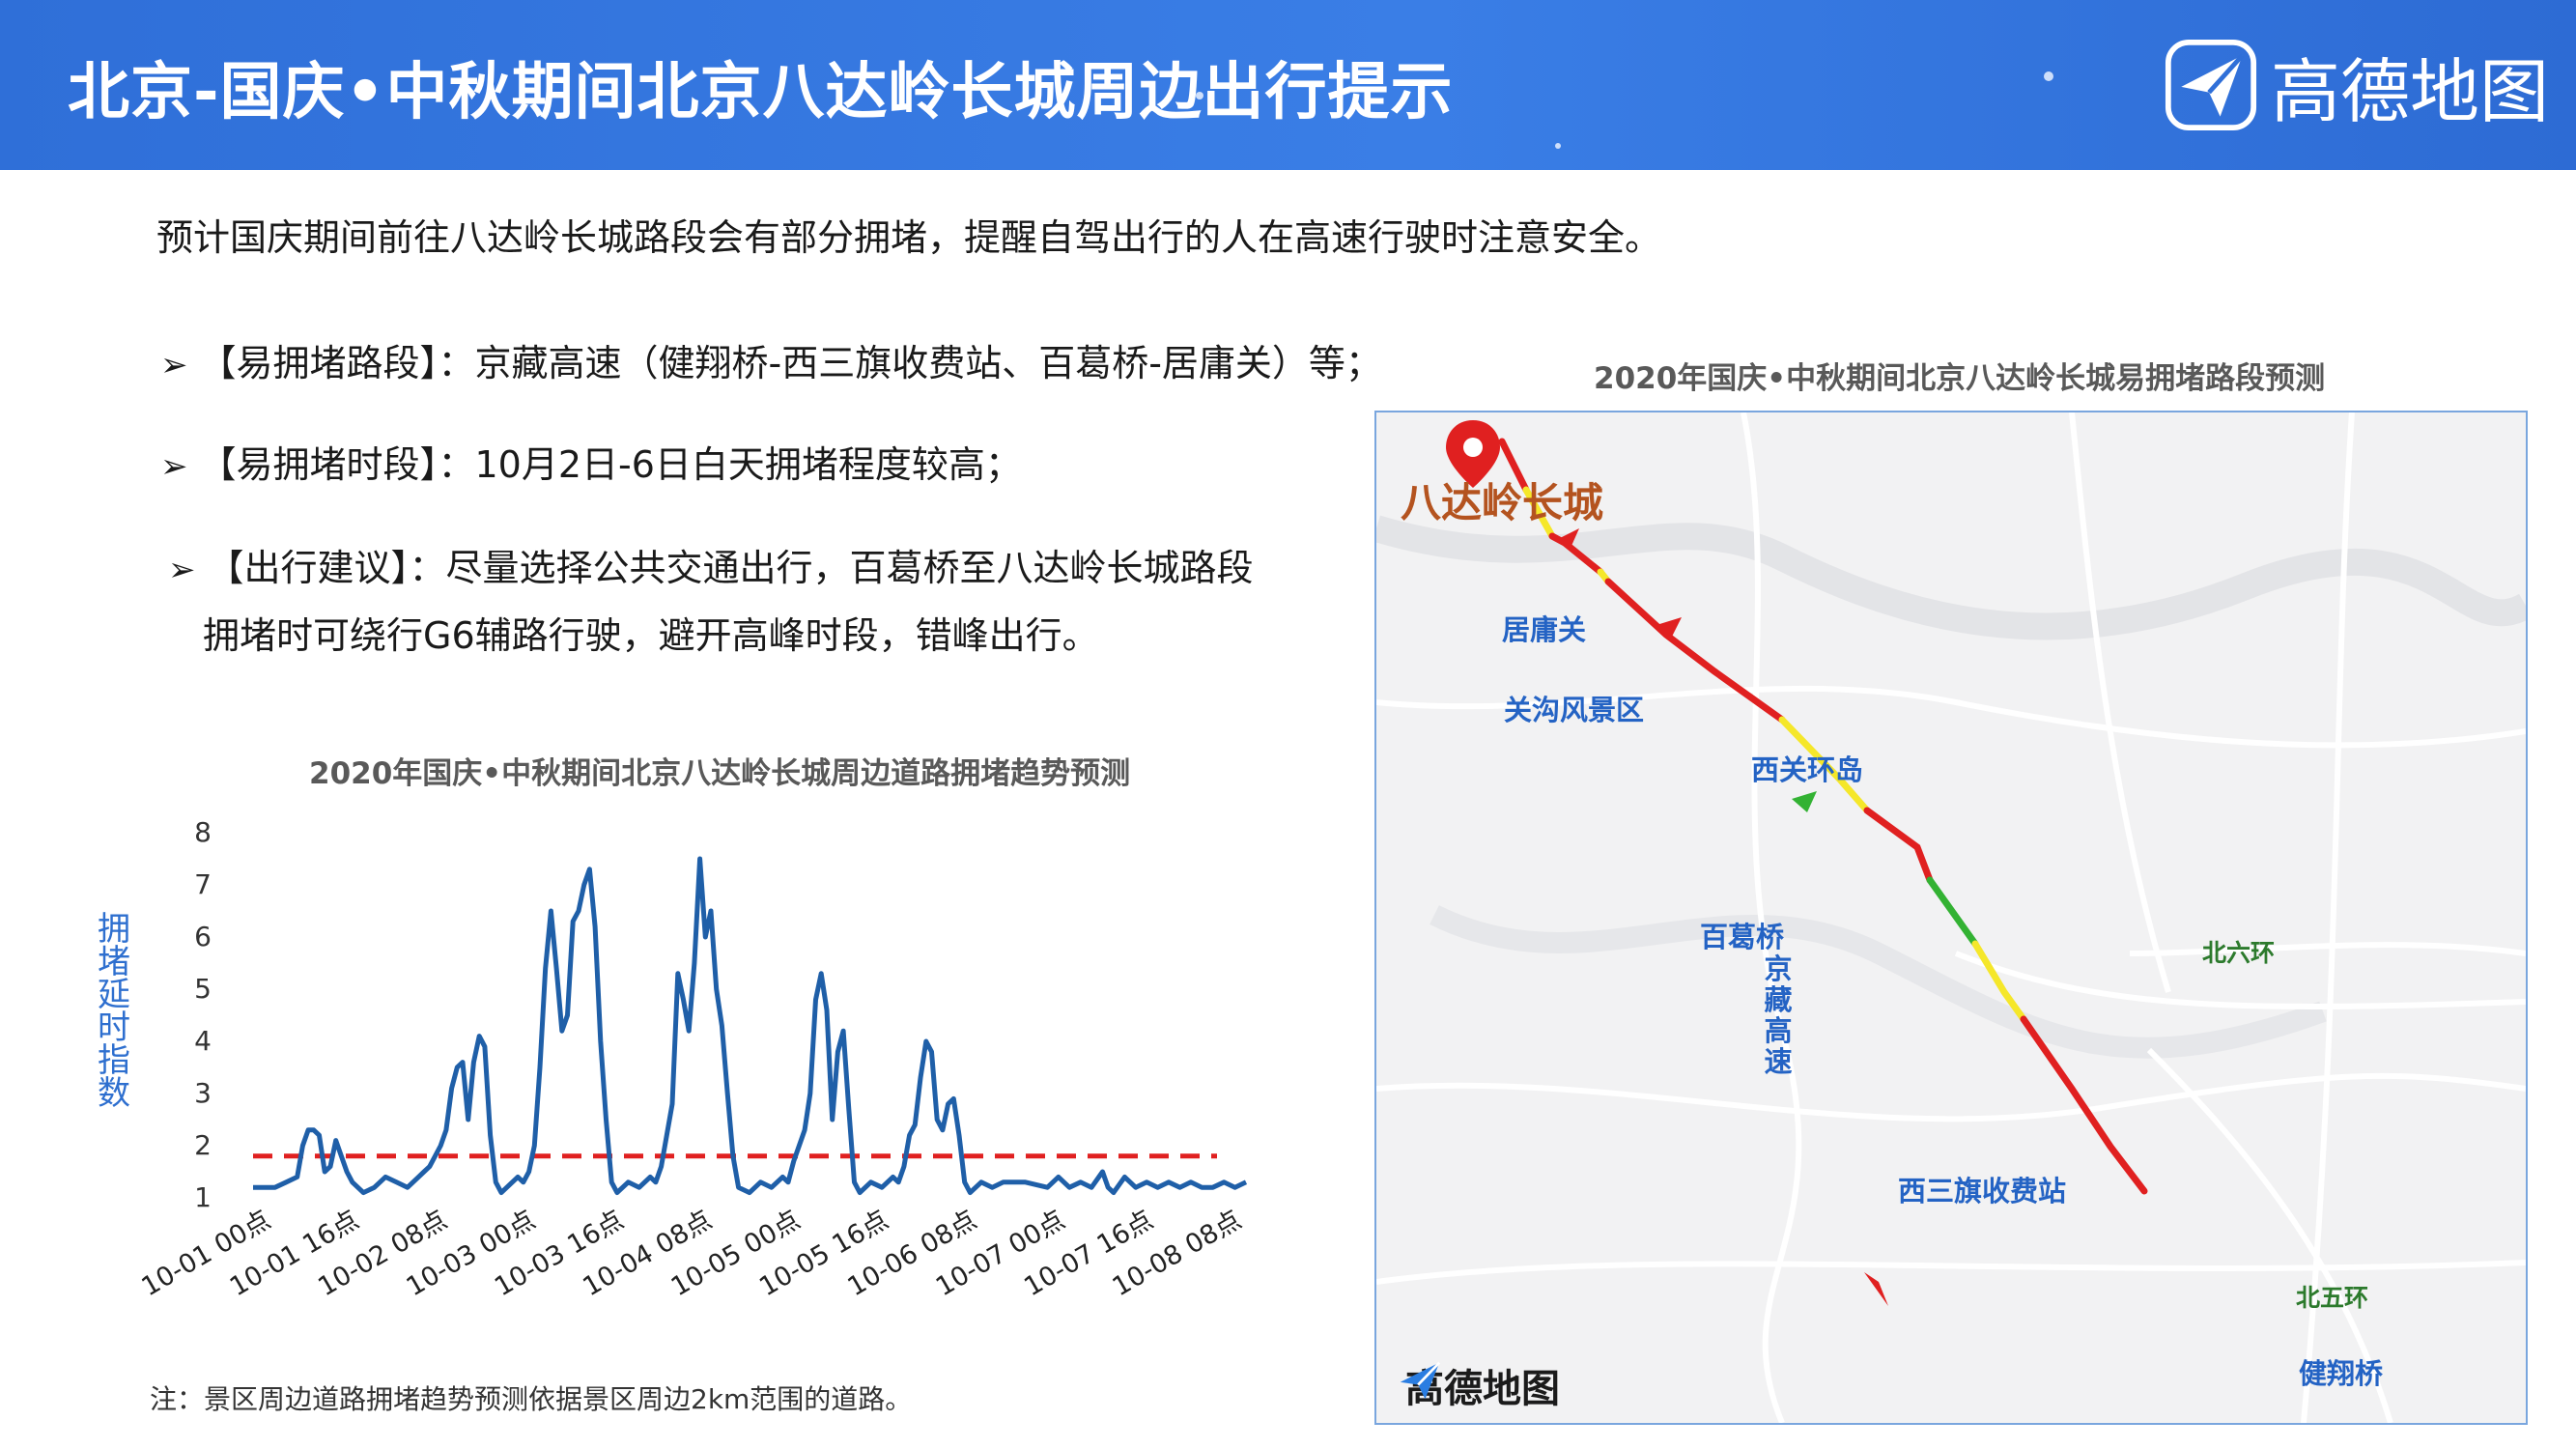 The height and width of the screenshot is (1449, 2576). What do you see at coordinates (203, 1197) in the screenshot?
I see `y-tick-label: 1` at bounding box center [203, 1197].